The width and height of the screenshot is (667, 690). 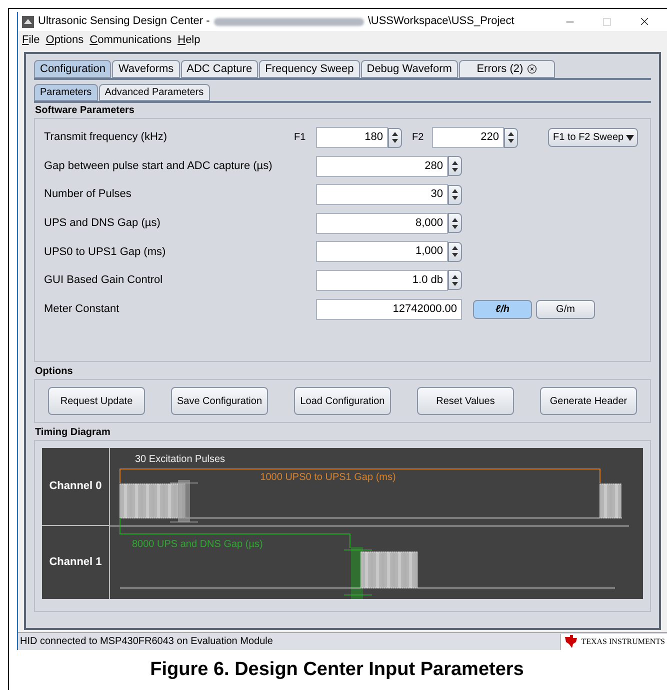 I want to click on channel-label: Channel 1, so click(x=75, y=562).